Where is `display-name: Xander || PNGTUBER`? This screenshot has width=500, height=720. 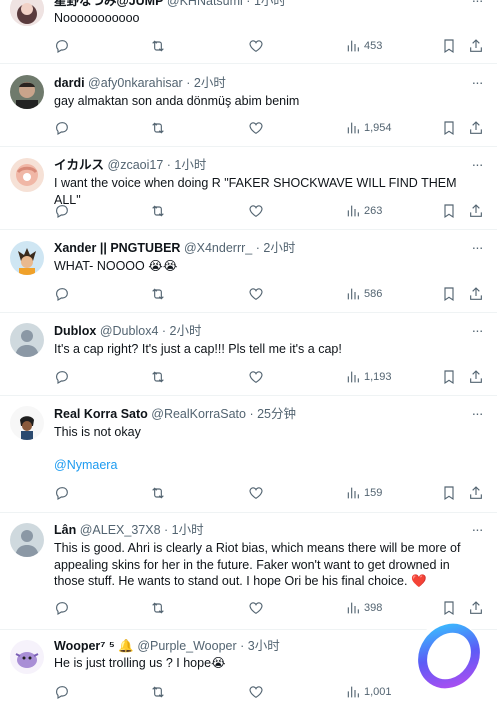
display-name: Xander || PNGTUBER is located at coordinates (117, 248).